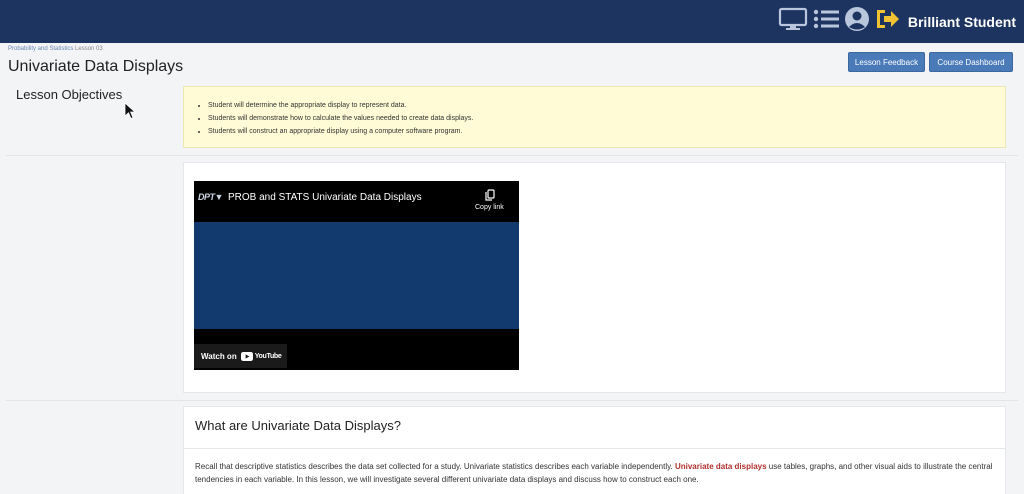  Describe the element at coordinates (793, 21) in the screenshot. I see `monitor-icon` at that location.